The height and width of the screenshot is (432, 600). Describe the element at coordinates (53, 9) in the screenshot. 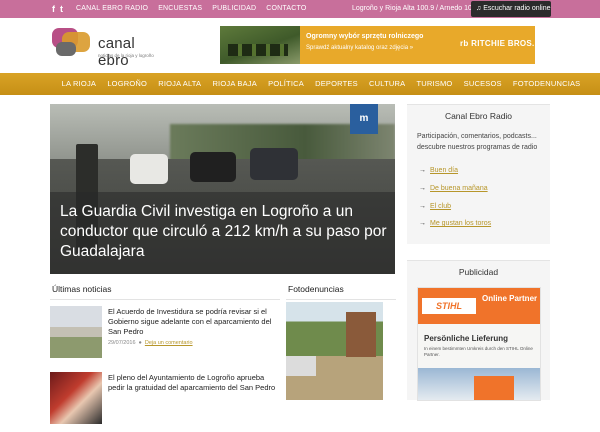

I see `facebook-icon: f` at that location.